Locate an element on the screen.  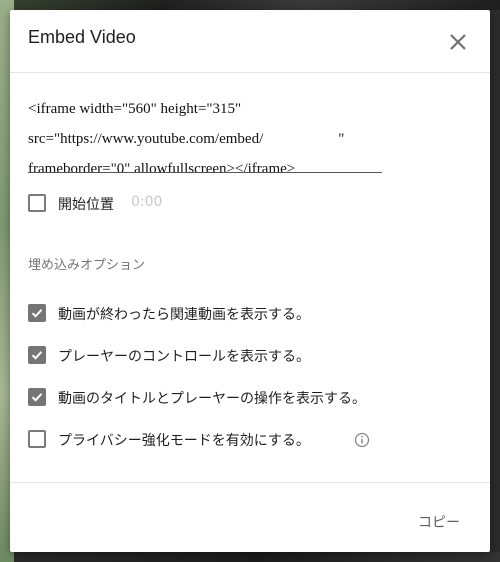
privacy-enhanced-mode-label: プライバシー強化モードを有効にする。 is located at coordinates (184, 441).